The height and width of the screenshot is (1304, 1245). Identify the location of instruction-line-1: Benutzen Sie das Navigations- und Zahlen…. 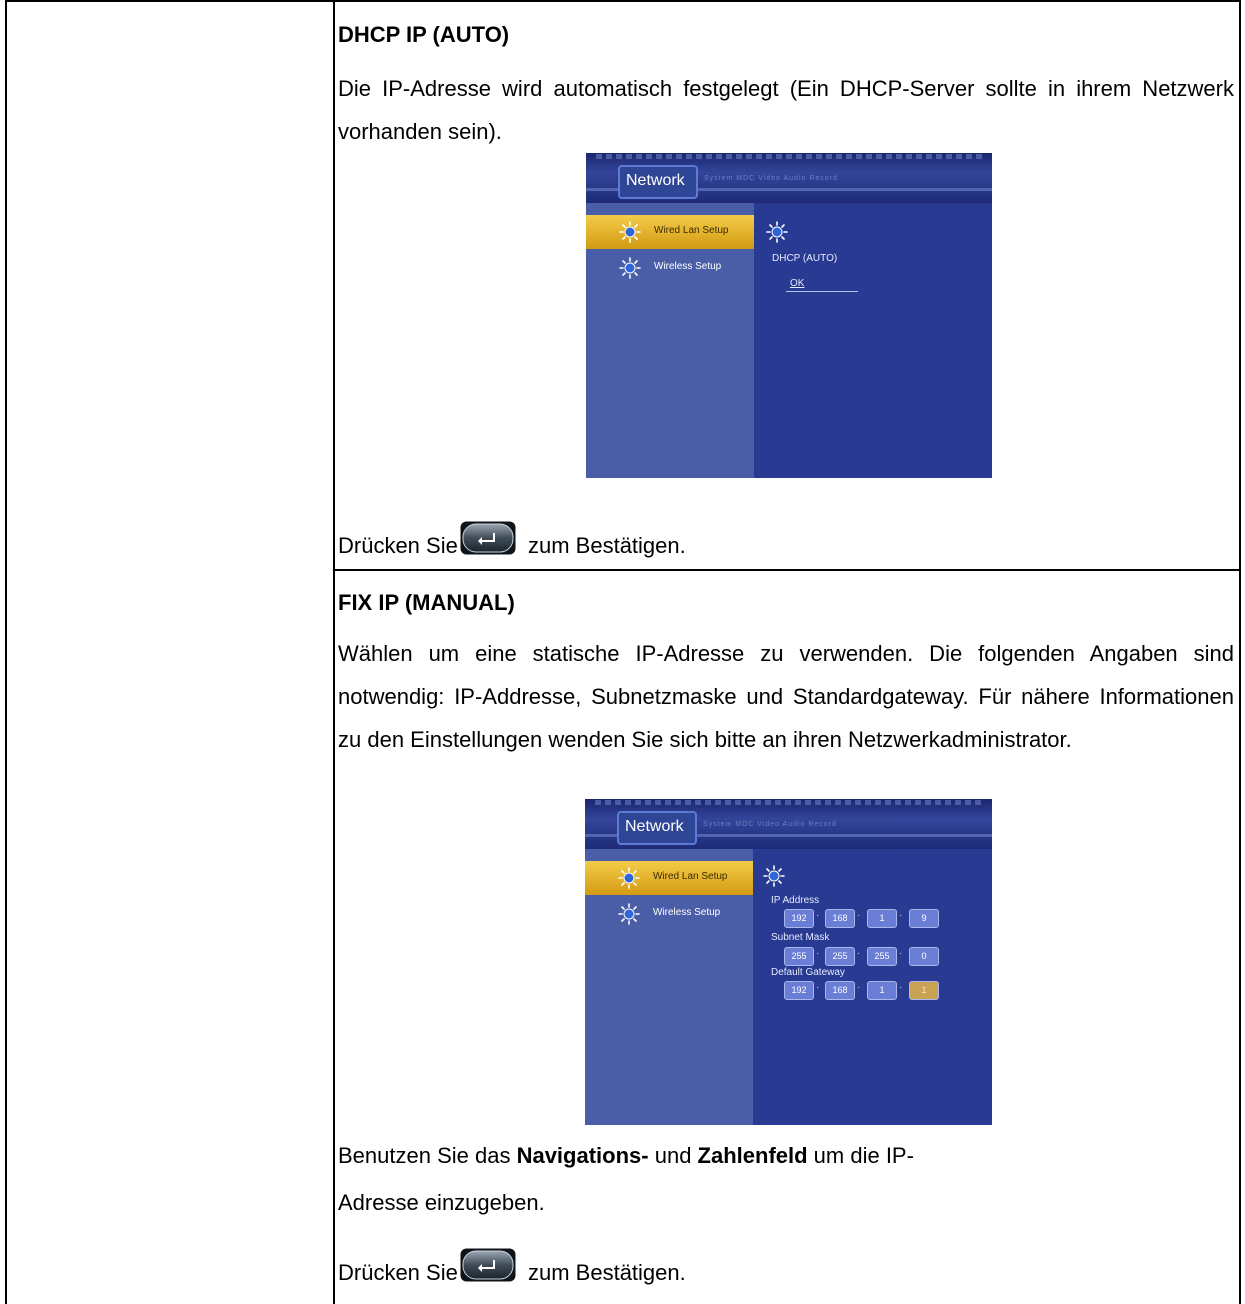
(626, 1156).